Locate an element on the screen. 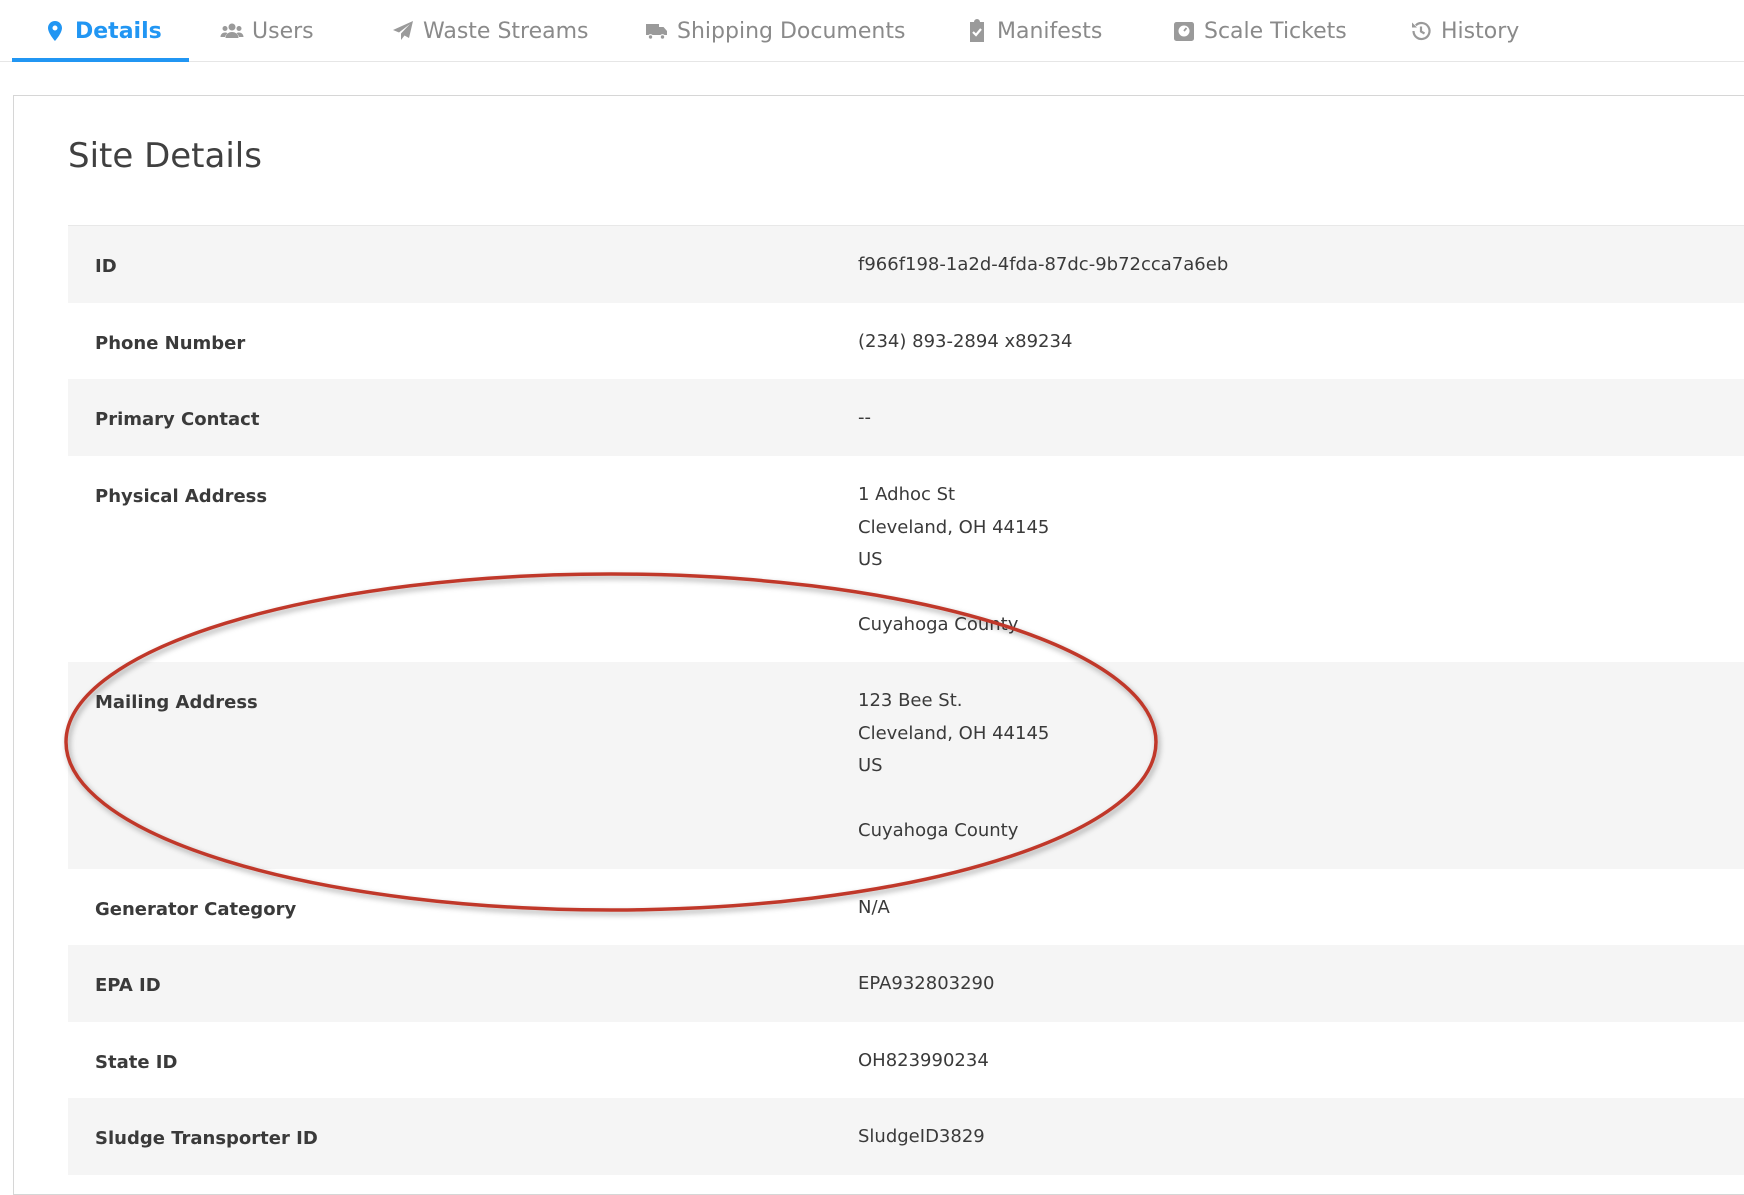  detail-value: (234) 893-2894 x89234 is located at coordinates (965, 341).